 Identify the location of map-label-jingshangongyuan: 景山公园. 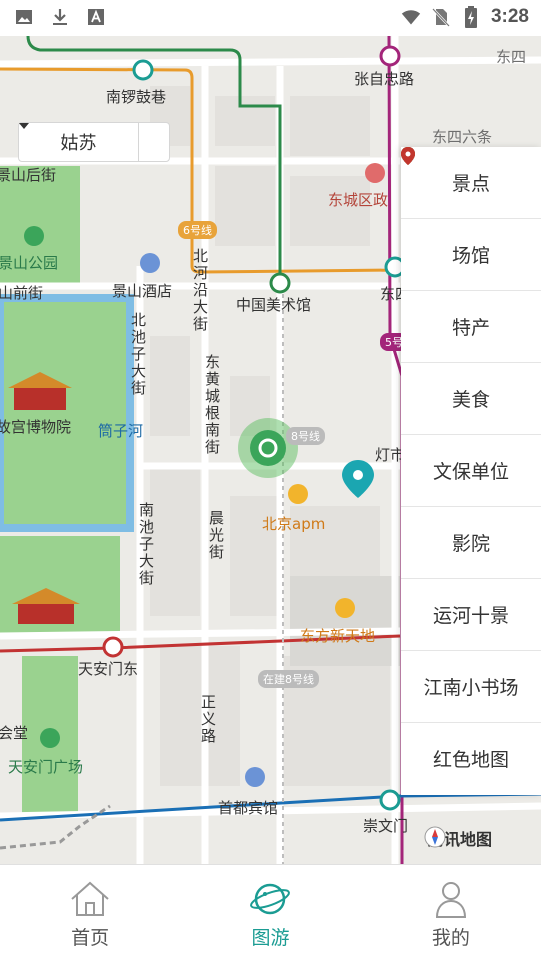
(29, 263).